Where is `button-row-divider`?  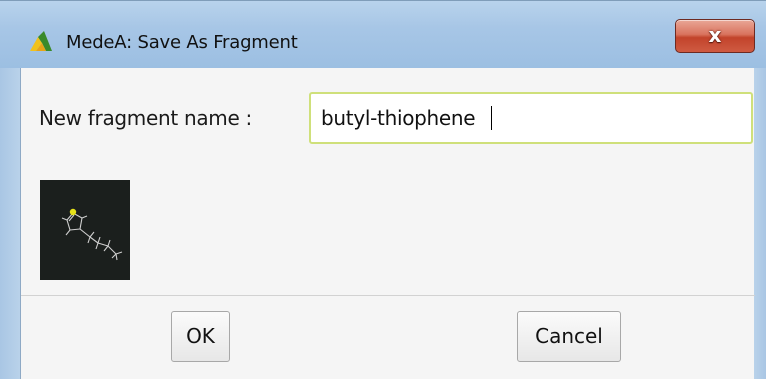
button-row-divider is located at coordinates (388, 295).